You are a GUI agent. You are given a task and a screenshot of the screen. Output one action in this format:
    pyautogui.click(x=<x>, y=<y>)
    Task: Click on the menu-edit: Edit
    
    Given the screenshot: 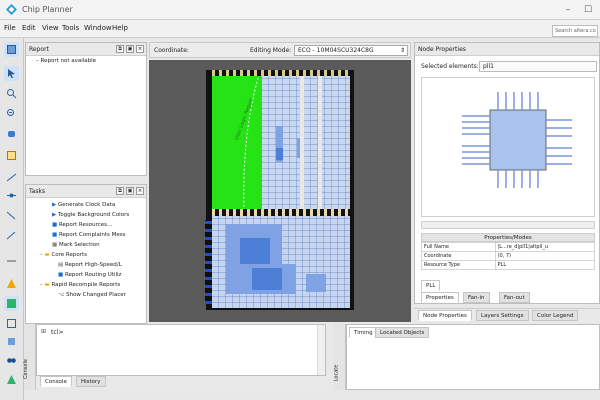 What is the action you would take?
    pyautogui.click(x=29, y=28)
    